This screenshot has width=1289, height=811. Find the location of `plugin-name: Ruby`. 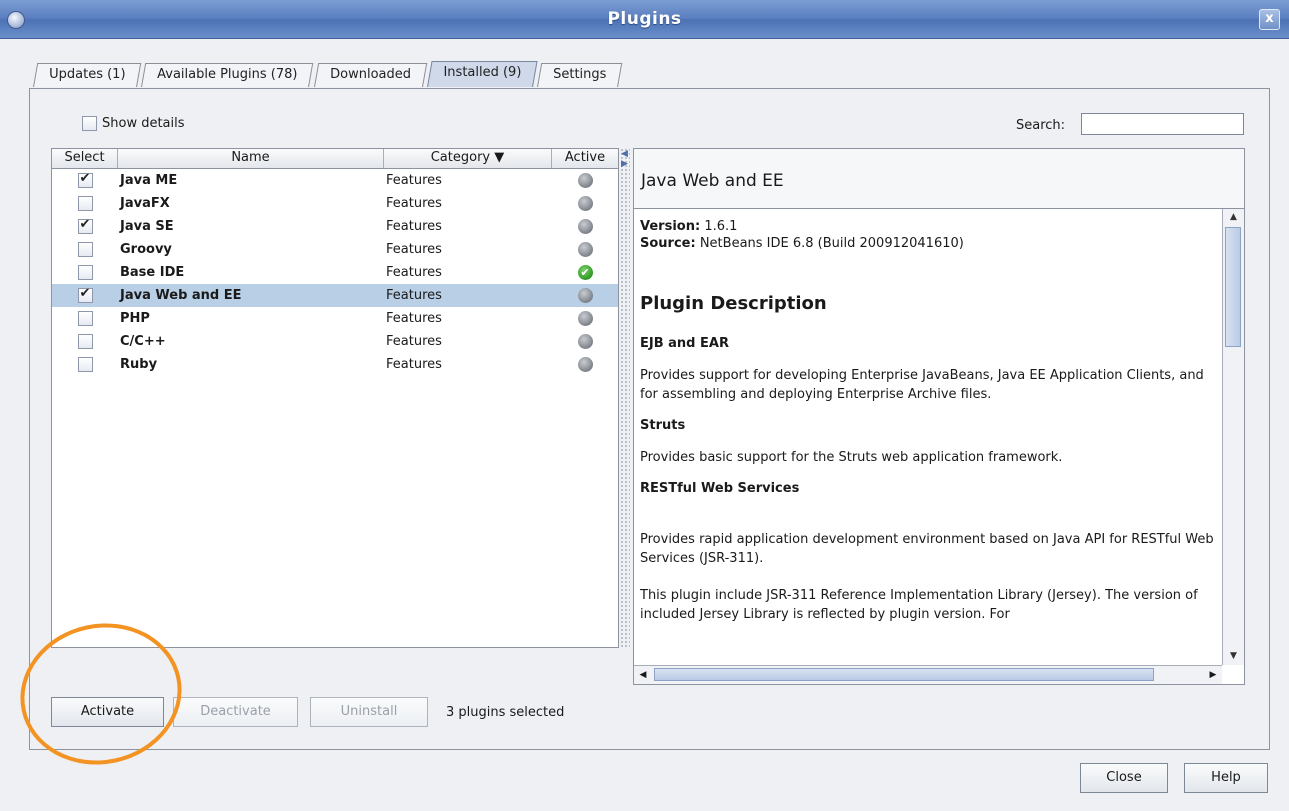

plugin-name: Ruby is located at coordinates (139, 364).